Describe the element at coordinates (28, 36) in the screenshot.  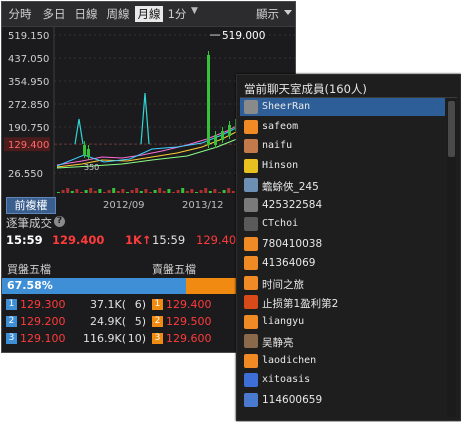
I see `y-tick-label: 519.150` at that location.